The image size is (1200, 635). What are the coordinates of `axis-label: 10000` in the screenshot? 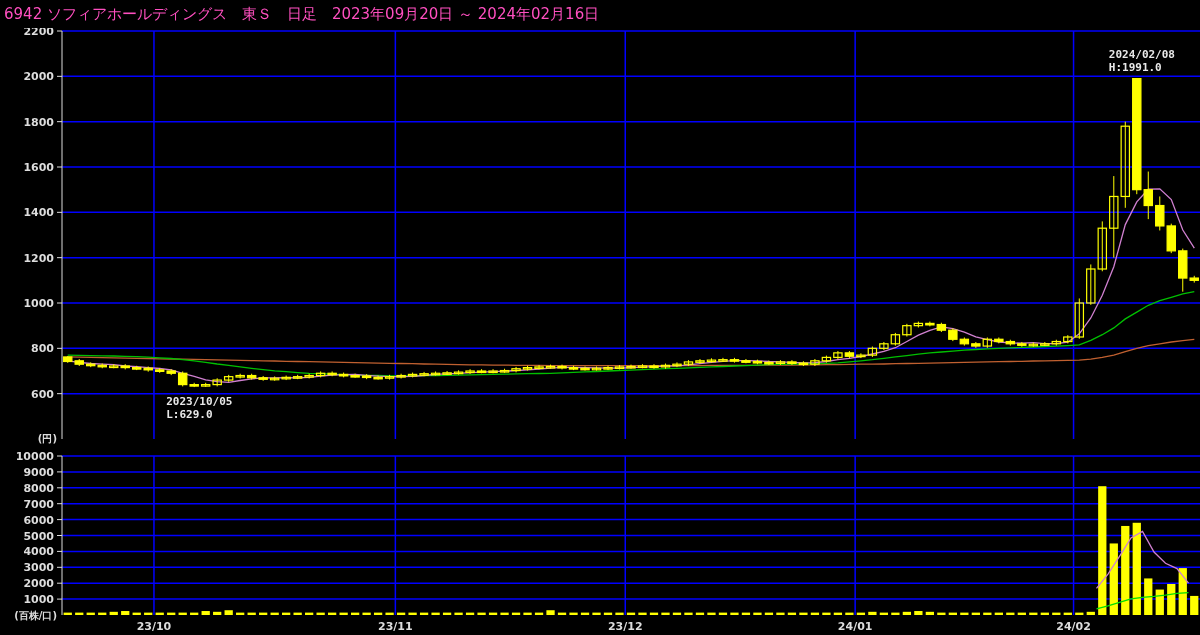 It's located at (34, 456).